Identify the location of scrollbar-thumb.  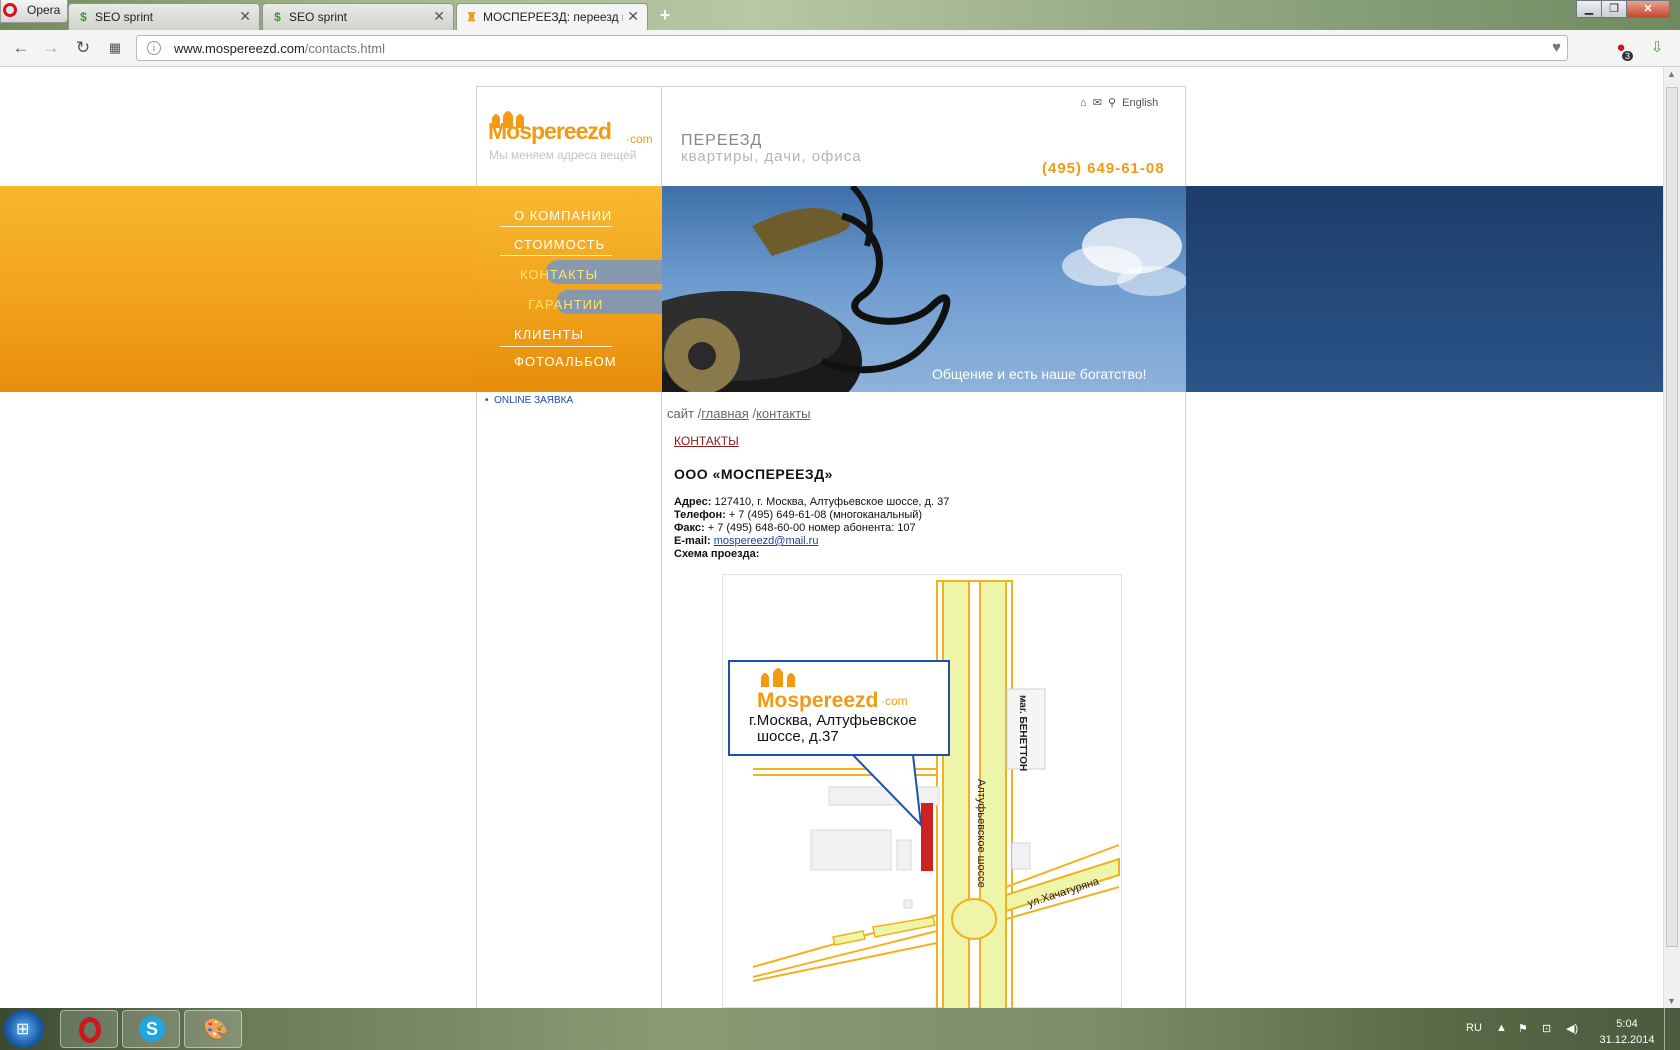
(1672, 517).